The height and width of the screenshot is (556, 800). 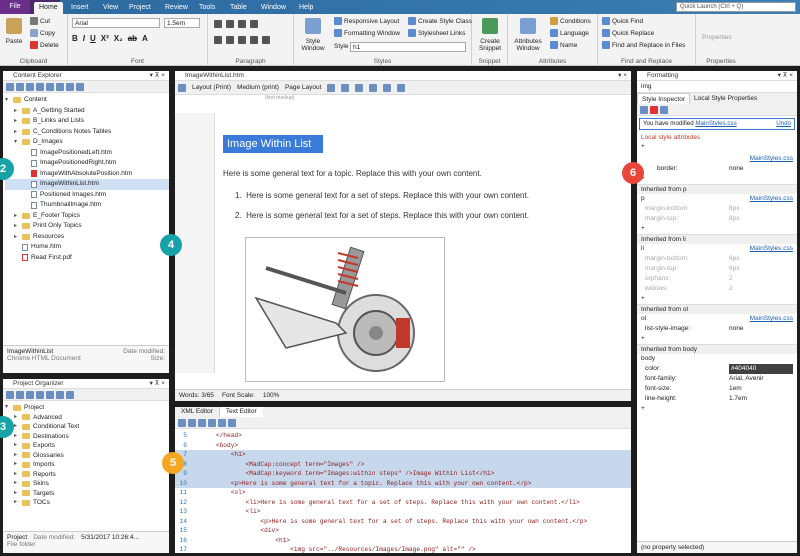 I want to click on quick-launch-input: Quick Launch (Ctrl + Q), so click(x=736, y=7).